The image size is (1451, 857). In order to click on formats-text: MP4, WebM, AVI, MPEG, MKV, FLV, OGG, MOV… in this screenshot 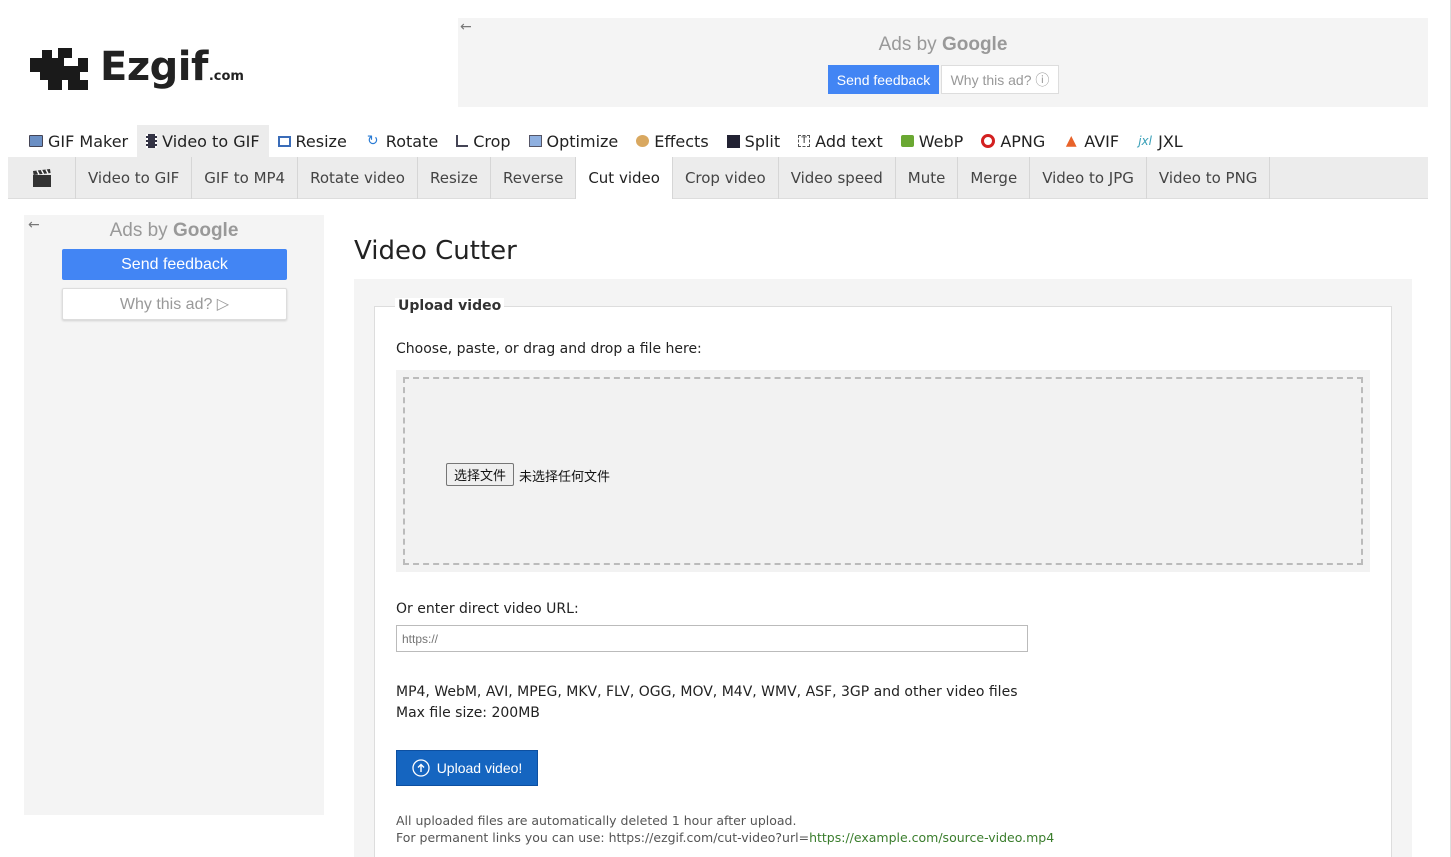, I will do `click(707, 692)`.